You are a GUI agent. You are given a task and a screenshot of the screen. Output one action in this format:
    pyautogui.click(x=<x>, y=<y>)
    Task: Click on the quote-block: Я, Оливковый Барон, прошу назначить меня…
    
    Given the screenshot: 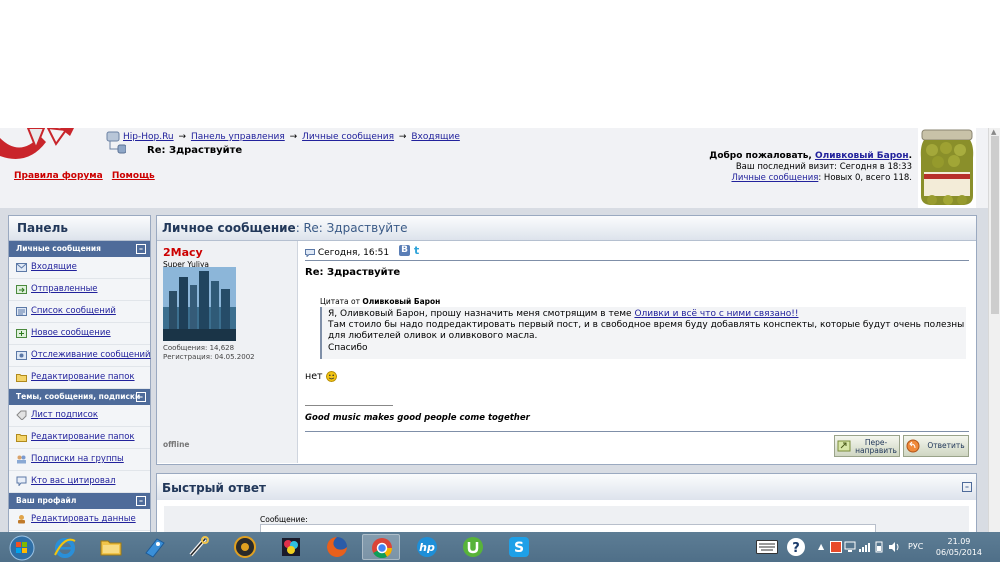 What is the action you would take?
    pyautogui.click(x=643, y=333)
    